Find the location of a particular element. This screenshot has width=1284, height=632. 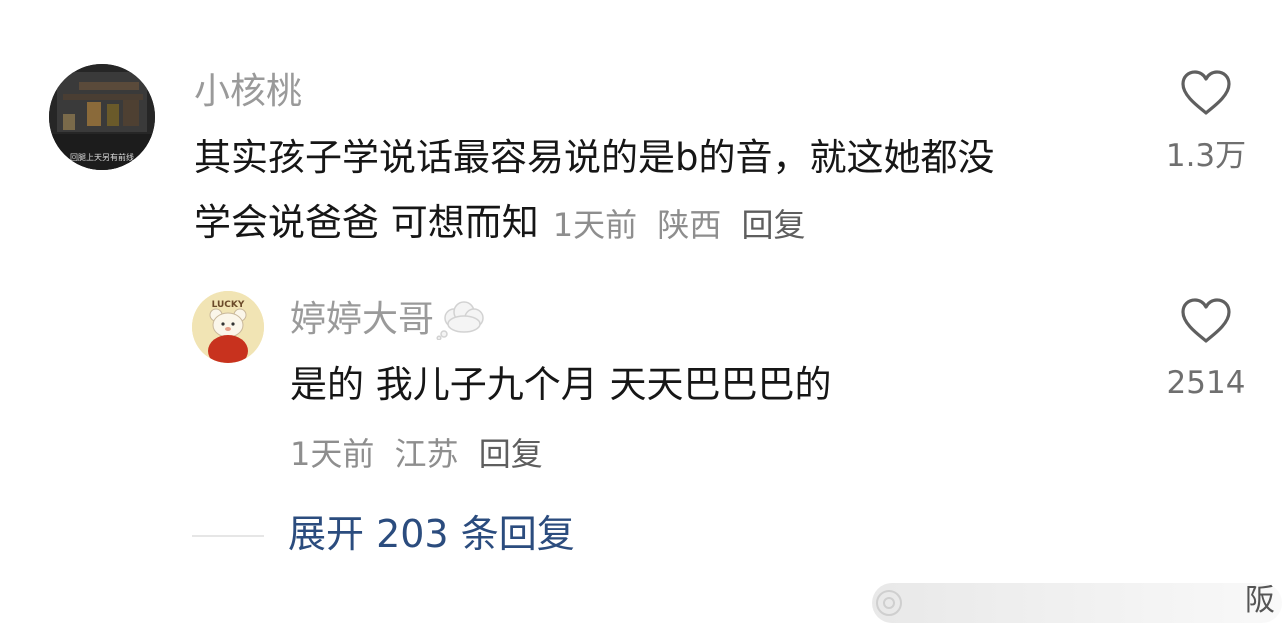

thought-bubble-icon is located at coordinates (460, 320).